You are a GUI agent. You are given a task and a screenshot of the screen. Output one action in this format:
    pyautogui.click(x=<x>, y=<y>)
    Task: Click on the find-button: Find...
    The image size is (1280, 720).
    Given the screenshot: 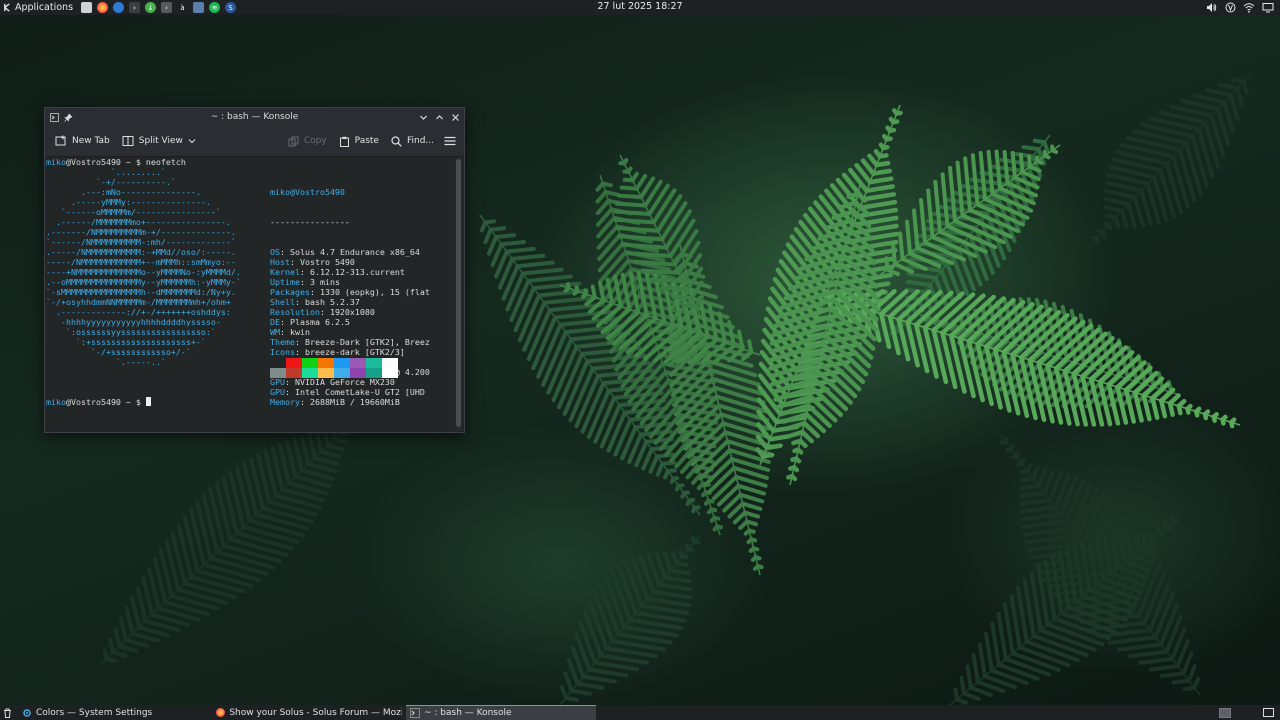 What is the action you would take?
    pyautogui.click(x=412, y=141)
    